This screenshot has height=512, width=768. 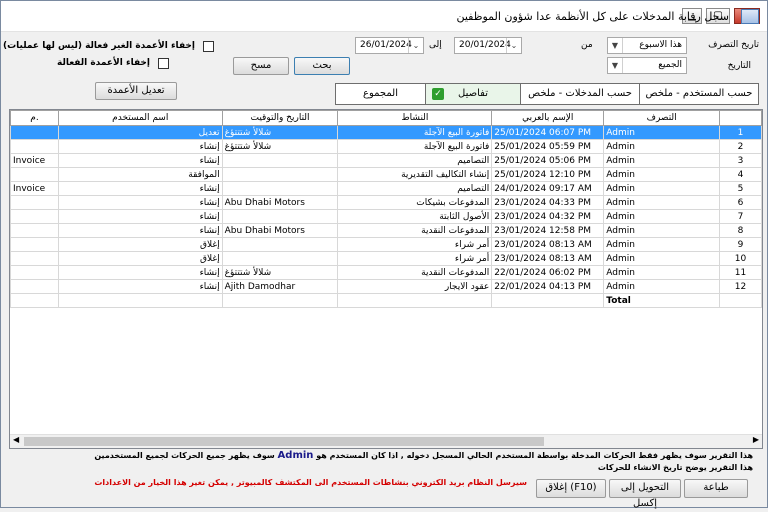 I want to click on export-excel-button: التحويل إلى إكسل, so click(x=645, y=494).